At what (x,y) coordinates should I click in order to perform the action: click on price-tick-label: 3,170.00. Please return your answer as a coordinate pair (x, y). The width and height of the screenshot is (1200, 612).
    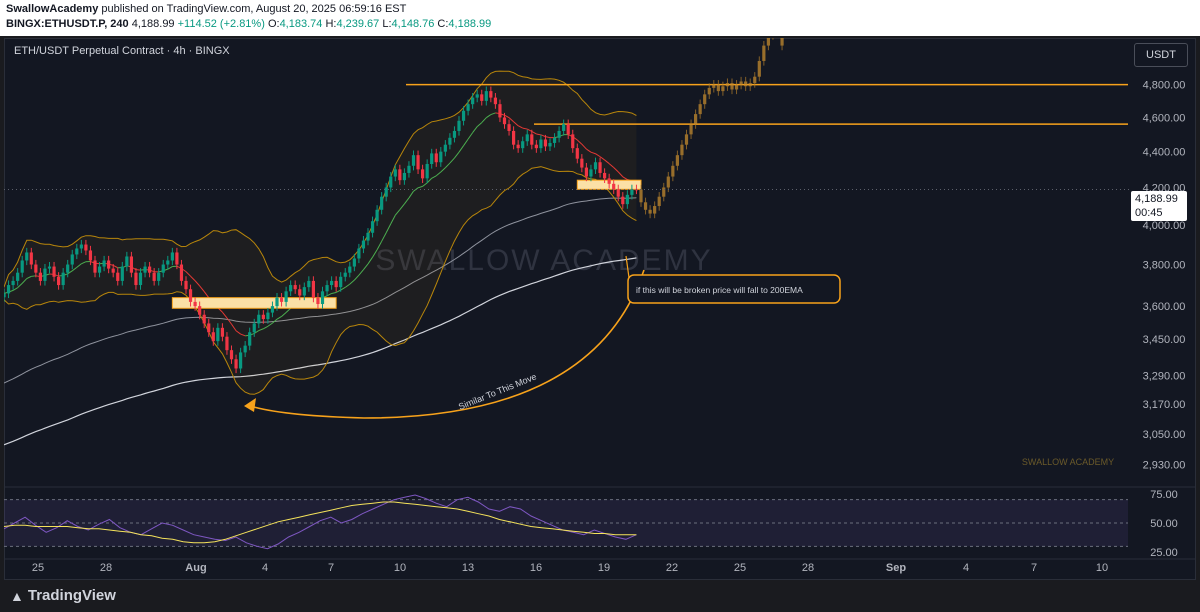
    Looking at the image, I should click on (1164, 405).